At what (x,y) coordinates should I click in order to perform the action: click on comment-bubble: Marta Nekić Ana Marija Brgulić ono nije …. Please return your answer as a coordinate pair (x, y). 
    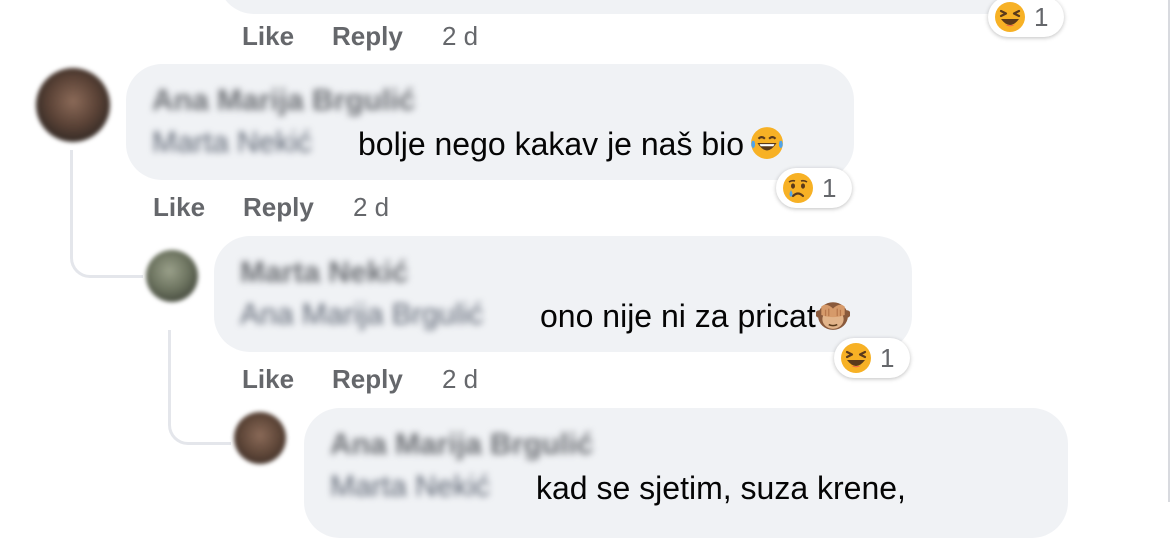
    Looking at the image, I should click on (563, 294).